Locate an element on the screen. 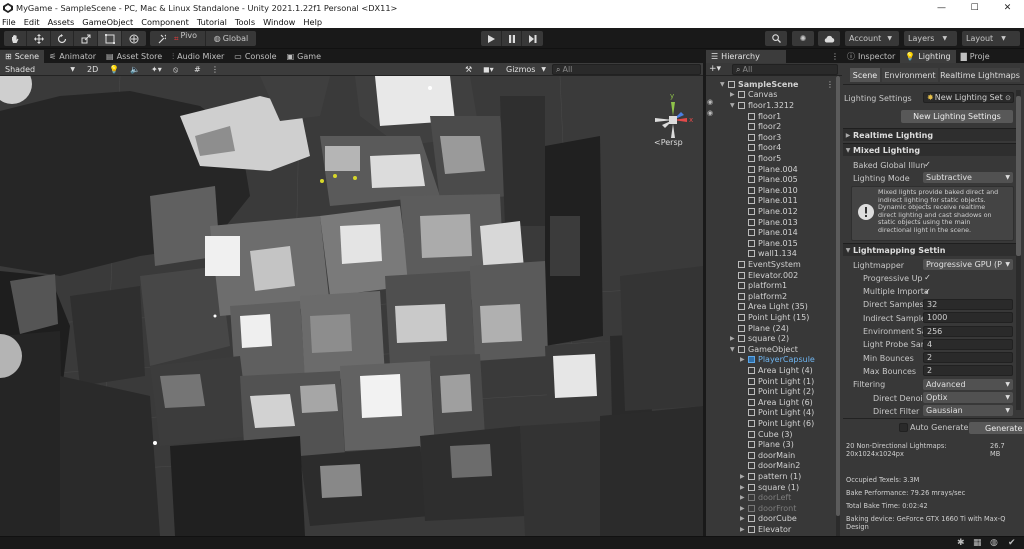 The height and width of the screenshot is (549, 1024). tab-audio-mixer: ⫶ Audio Mixer is located at coordinates (198, 56).